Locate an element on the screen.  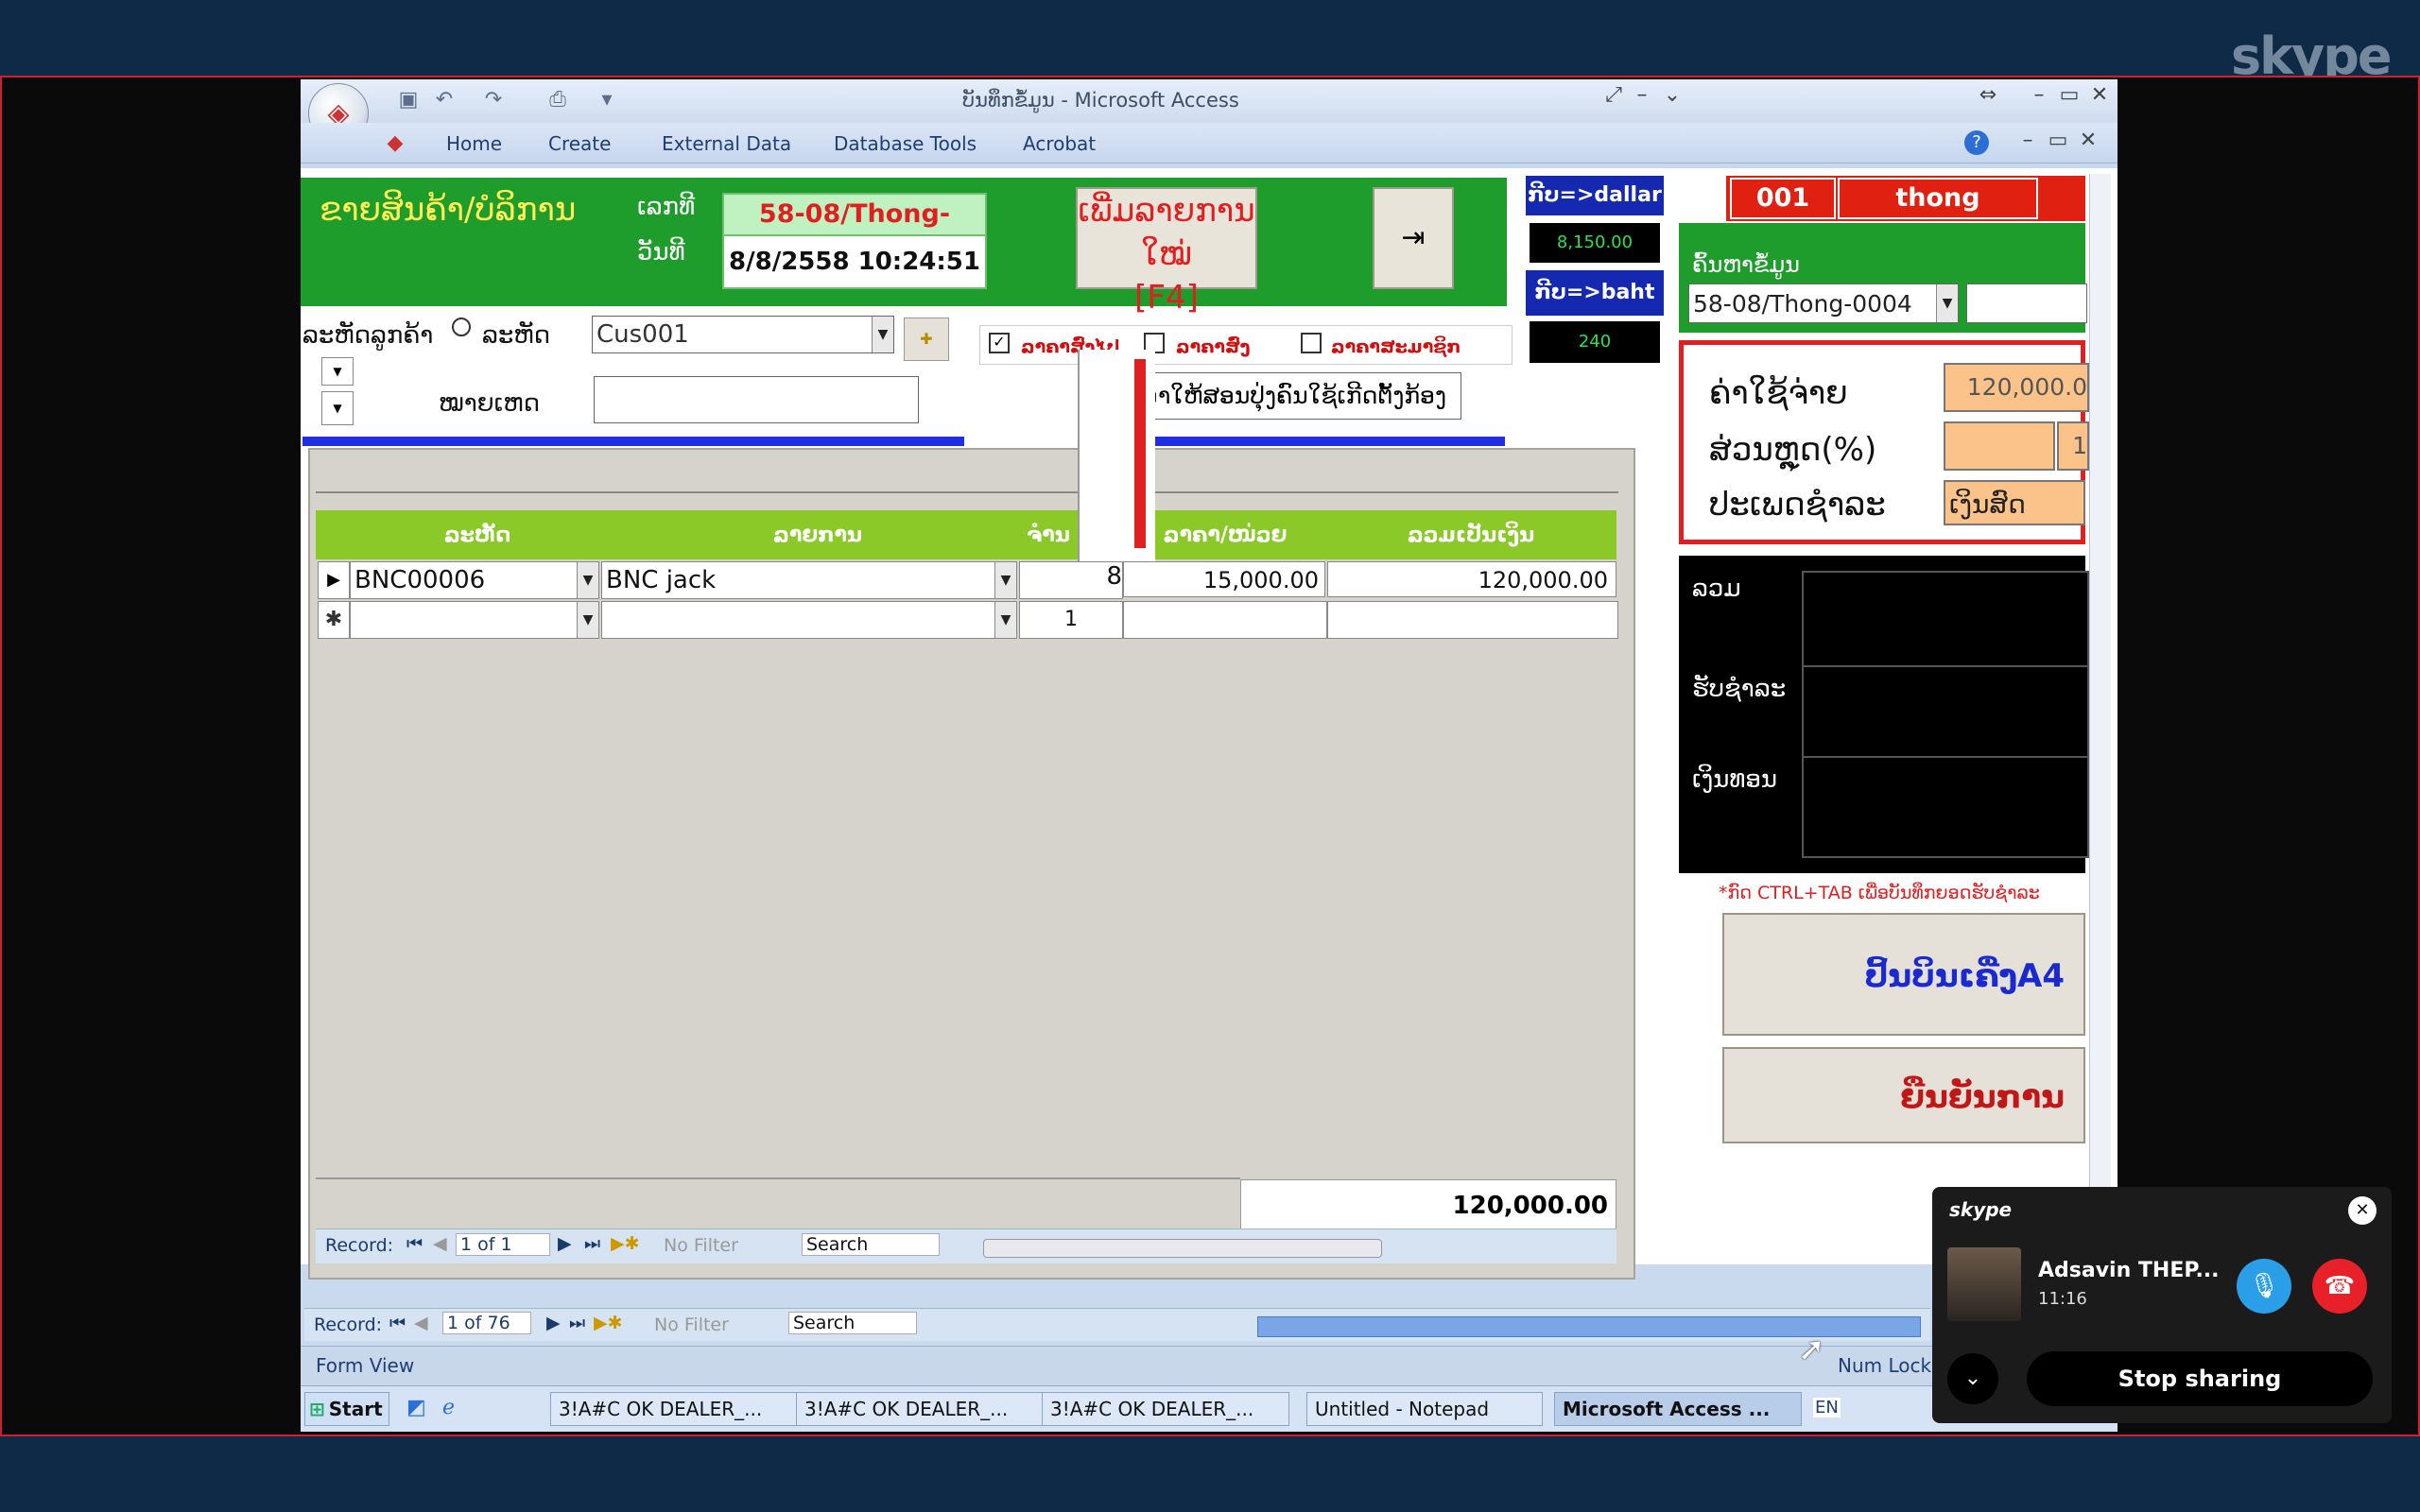
next-record-icon: ▶ is located at coordinates (565, 1243).